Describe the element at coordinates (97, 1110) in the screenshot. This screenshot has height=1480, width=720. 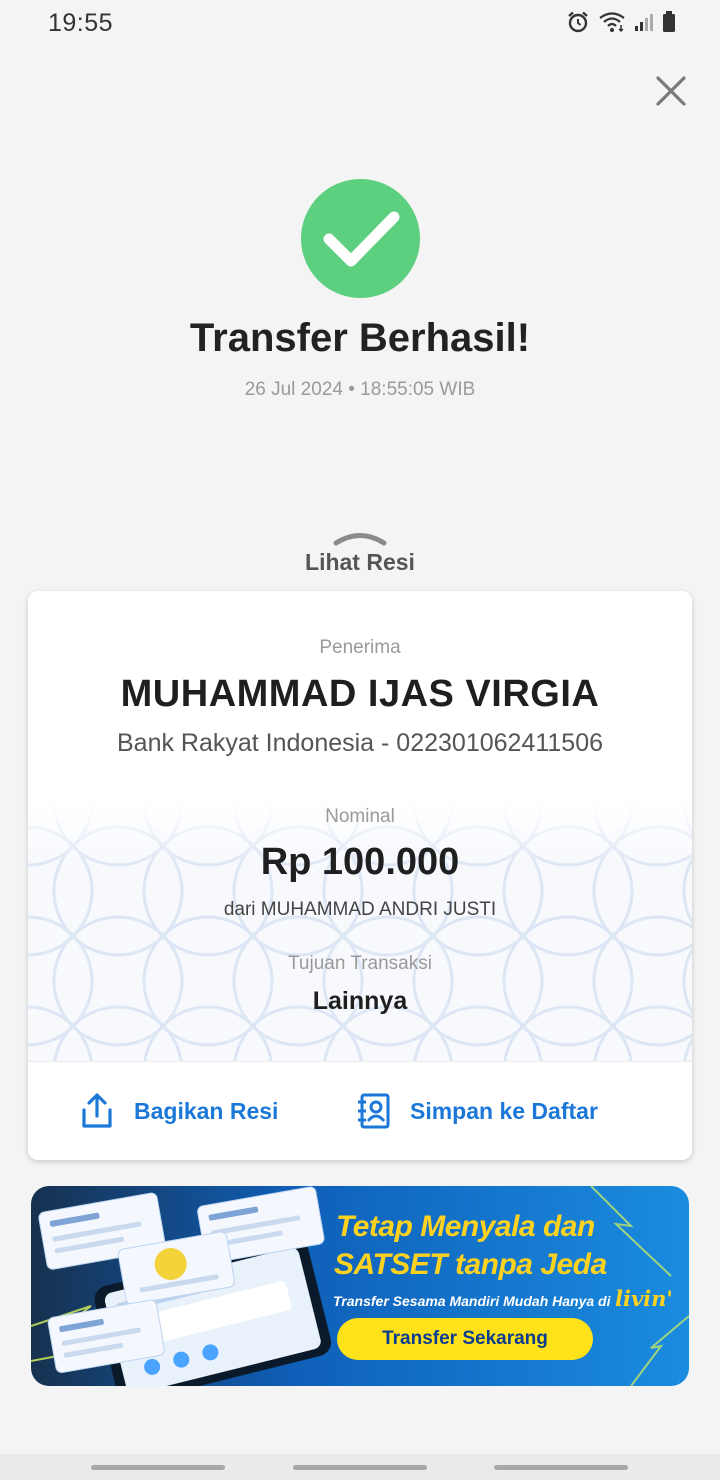
I see `share-icon` at that location.